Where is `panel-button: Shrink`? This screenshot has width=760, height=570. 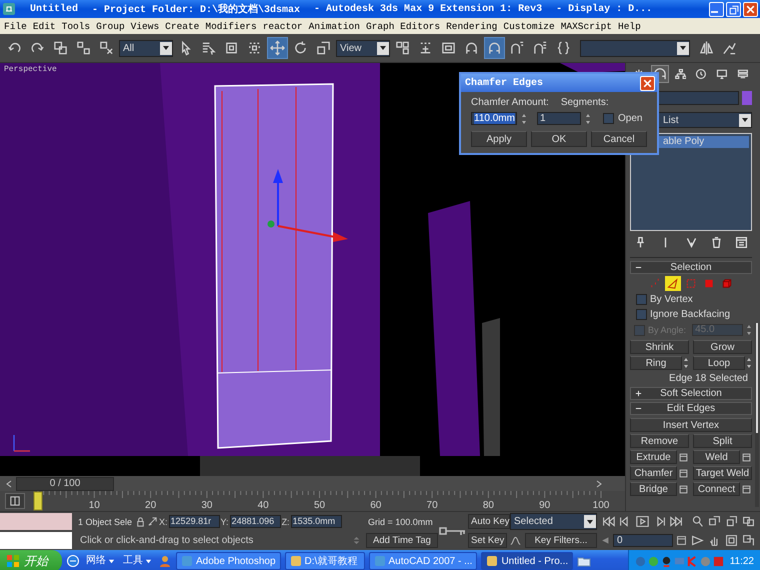 panel-button: Shrink is located at coordinates (659, 347).